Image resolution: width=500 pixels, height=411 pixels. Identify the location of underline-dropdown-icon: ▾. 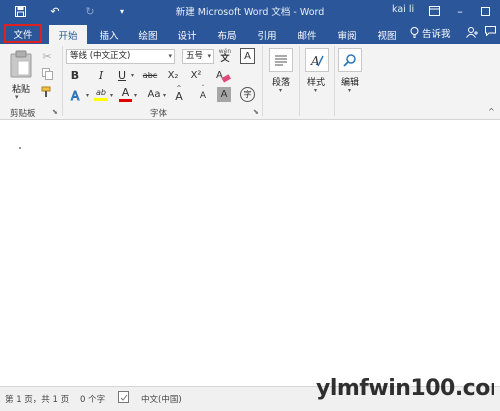
(132, 75).